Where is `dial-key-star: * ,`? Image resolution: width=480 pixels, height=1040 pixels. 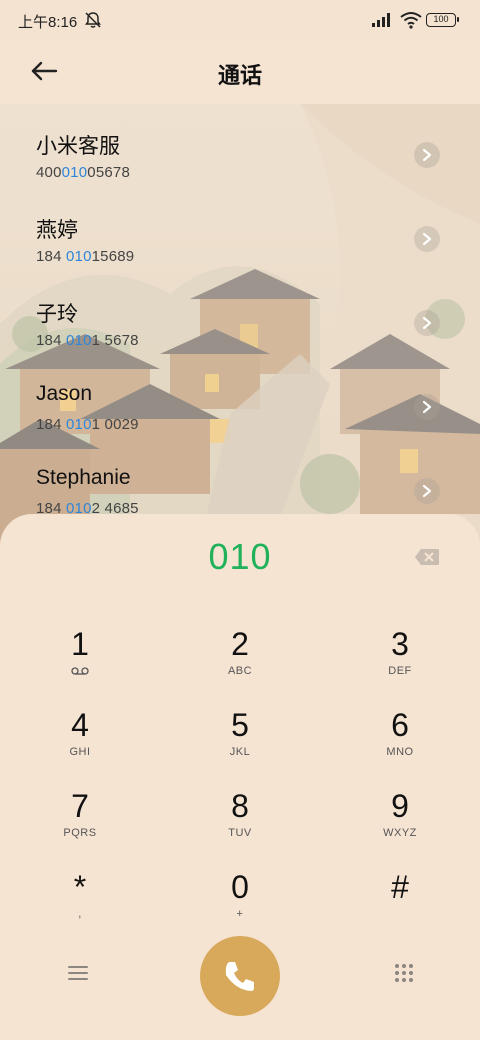
dial-key-star: * , is located at coordinates (80, 904).